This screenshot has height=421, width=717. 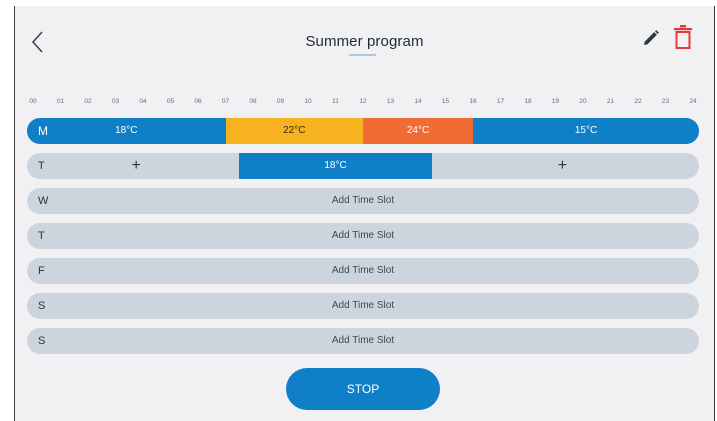 What do you see at coordinates (294, 131) in the screenshot?
I see `time-slot: 22°C` at bounding box center [294, 131].